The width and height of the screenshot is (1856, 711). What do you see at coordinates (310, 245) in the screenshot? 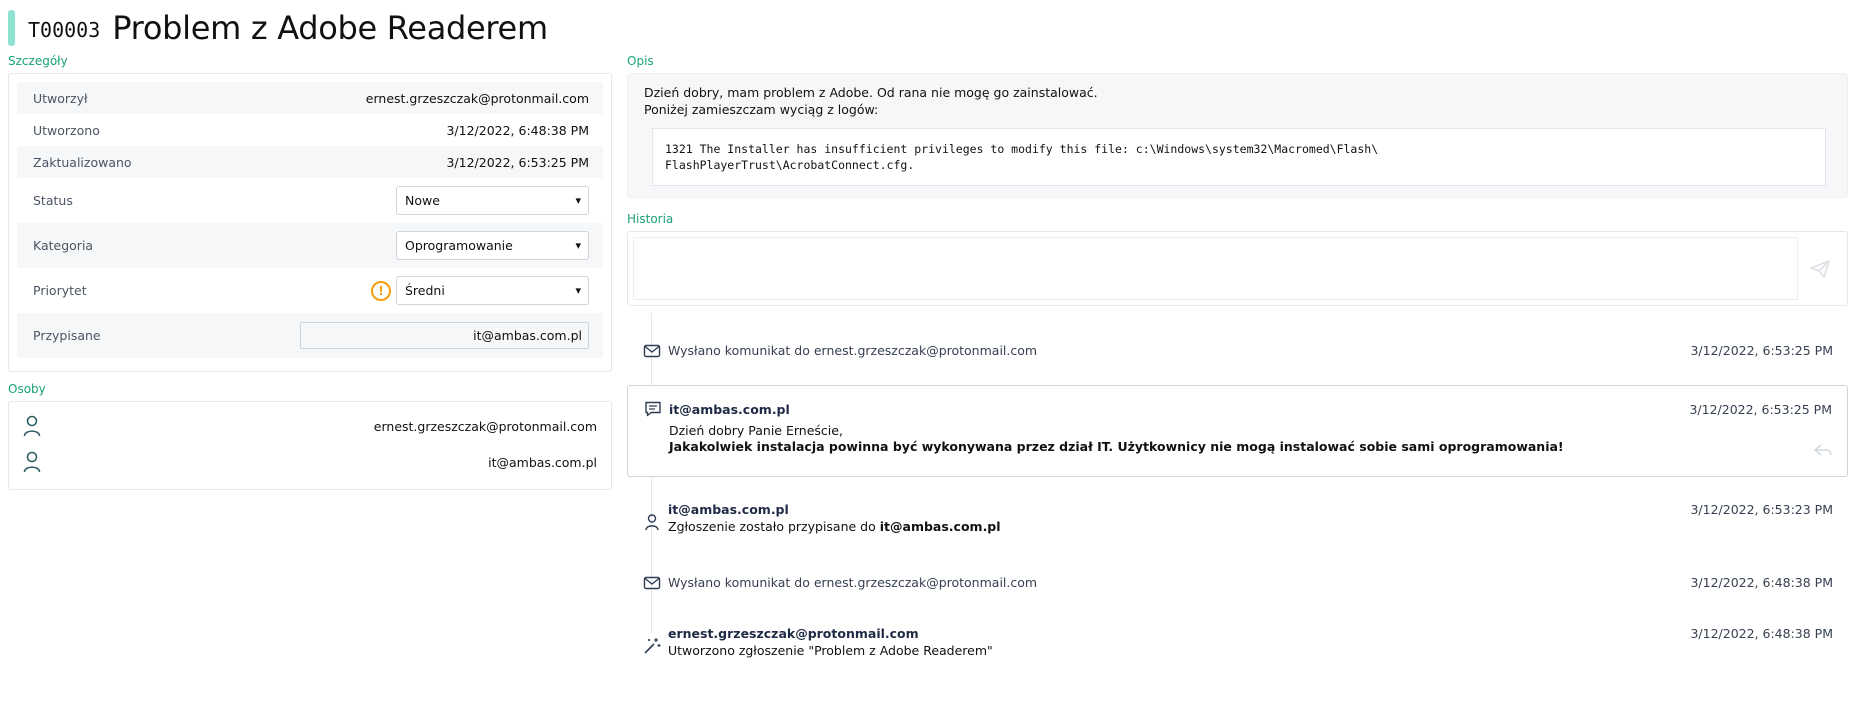
I see `detail-row-category: Kategoria Oprogramowanie ▾` at bounding box center [310, 245].